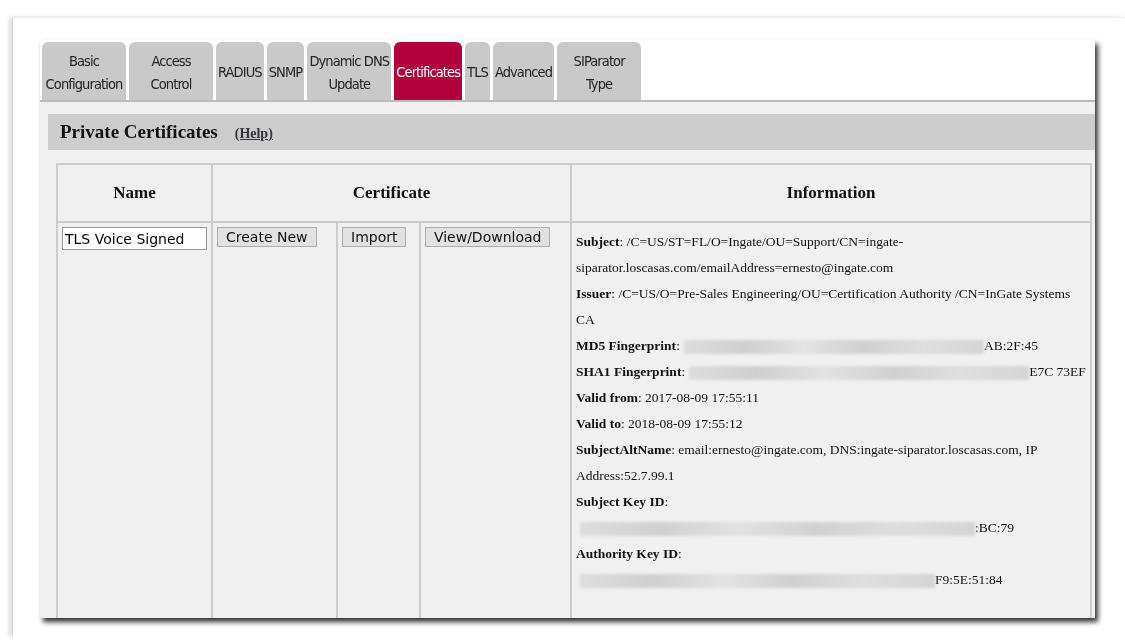 The image size is (1125, 642). Describe the element at coordinates (84, 71) in the screenshot. I see `tab: Basic Configuration` at that location.